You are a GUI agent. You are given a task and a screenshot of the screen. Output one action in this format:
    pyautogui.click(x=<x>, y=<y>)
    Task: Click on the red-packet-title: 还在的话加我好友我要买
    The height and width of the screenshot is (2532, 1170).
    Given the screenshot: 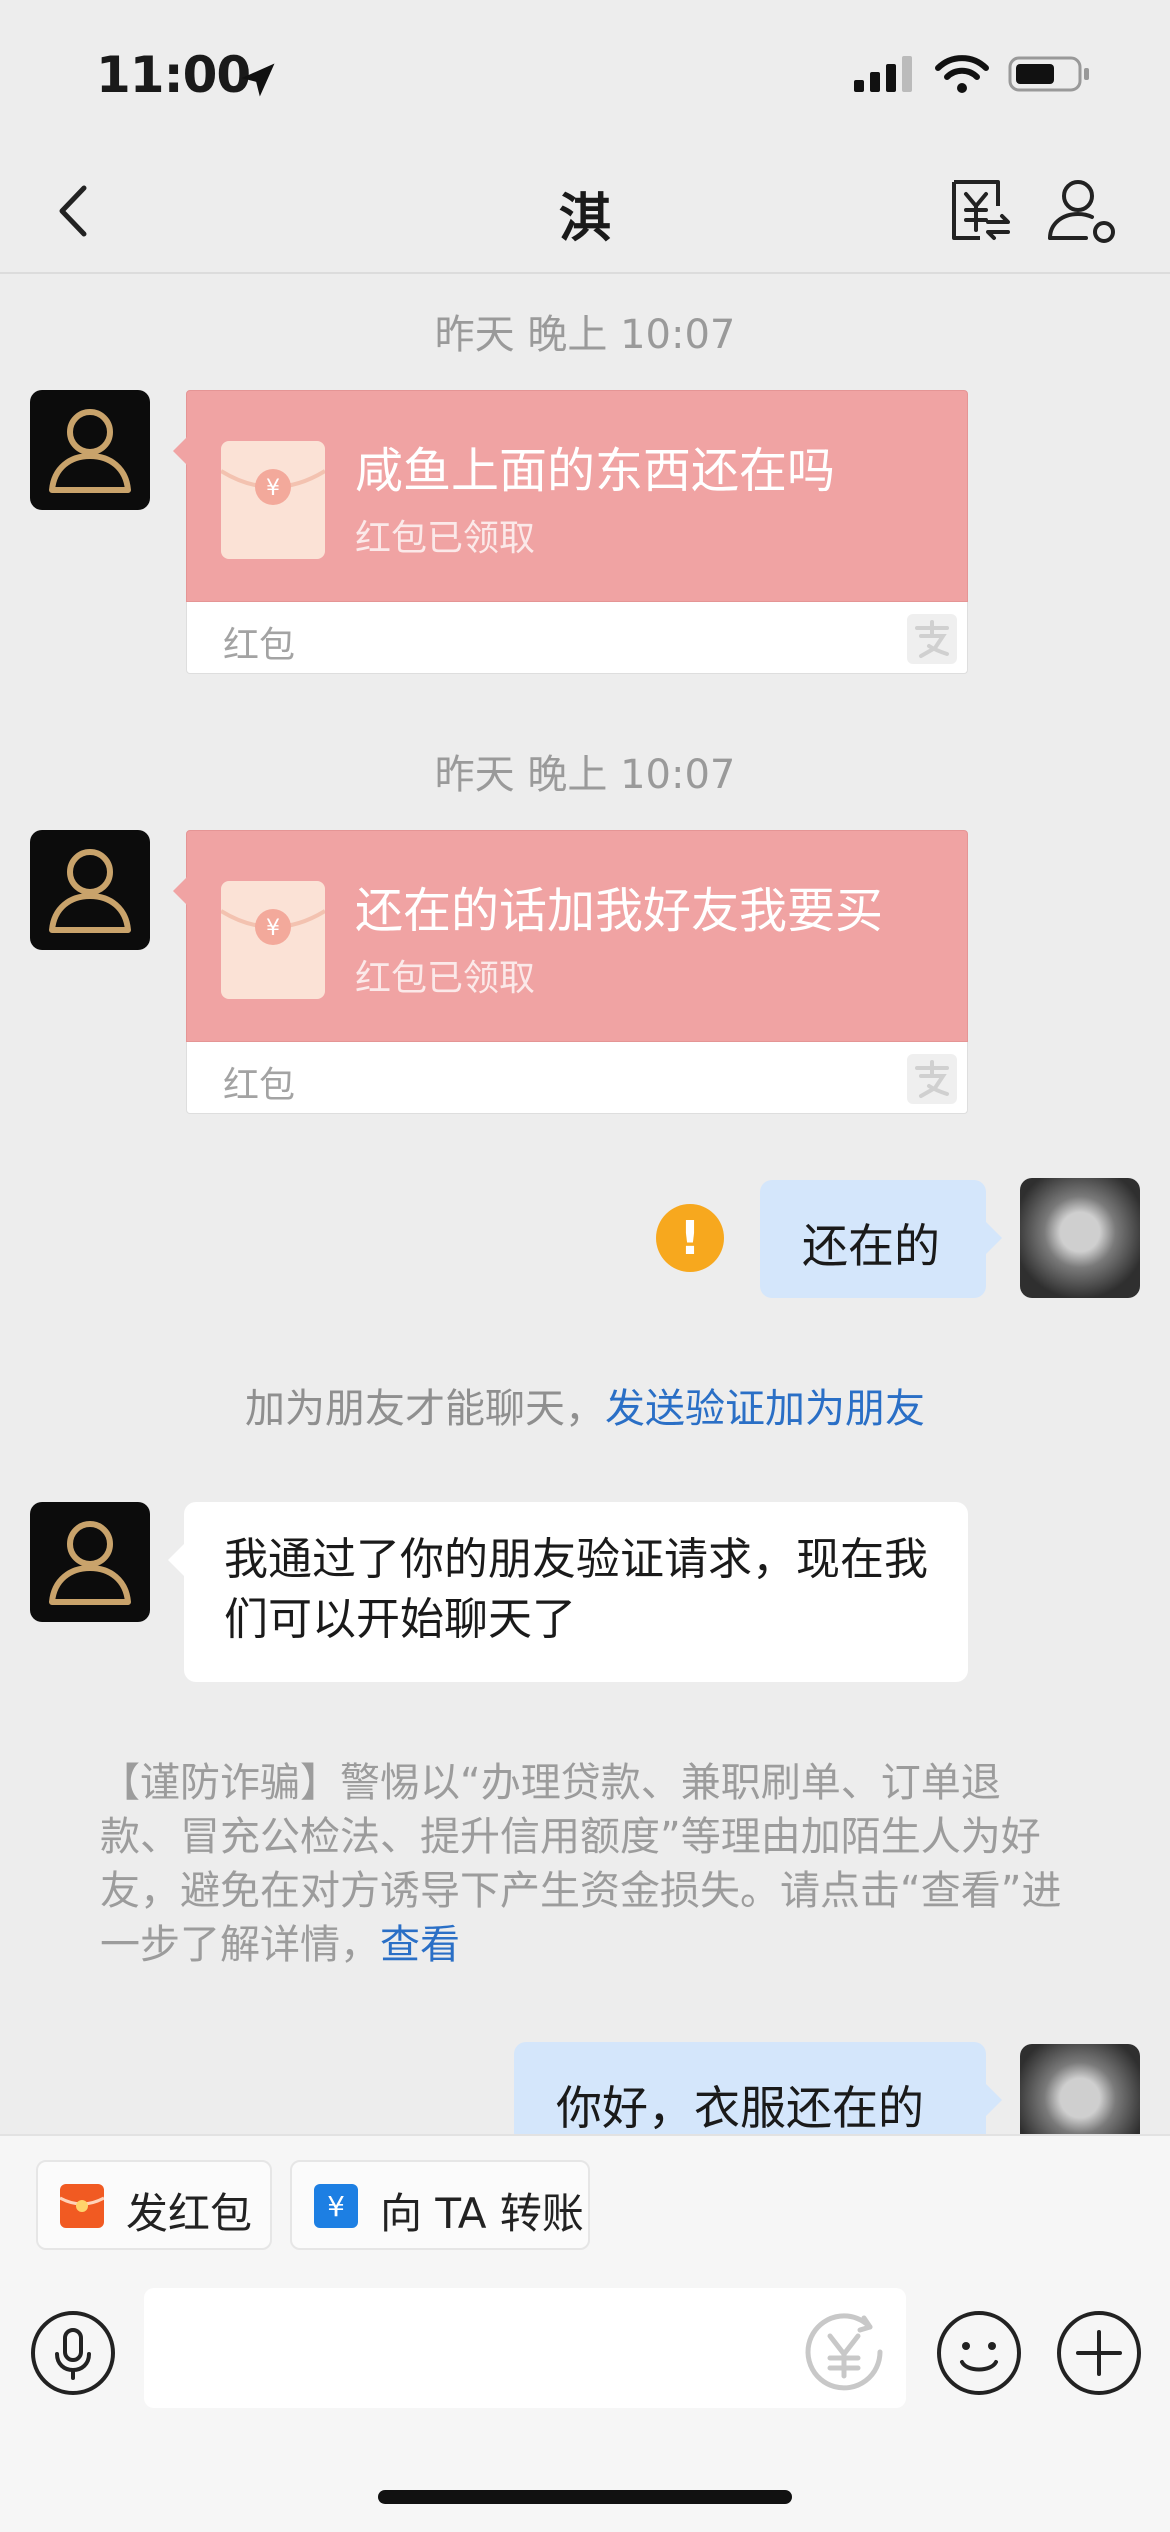 What is the action you would take?
    pyautogui.click(x=619, y=911)
    